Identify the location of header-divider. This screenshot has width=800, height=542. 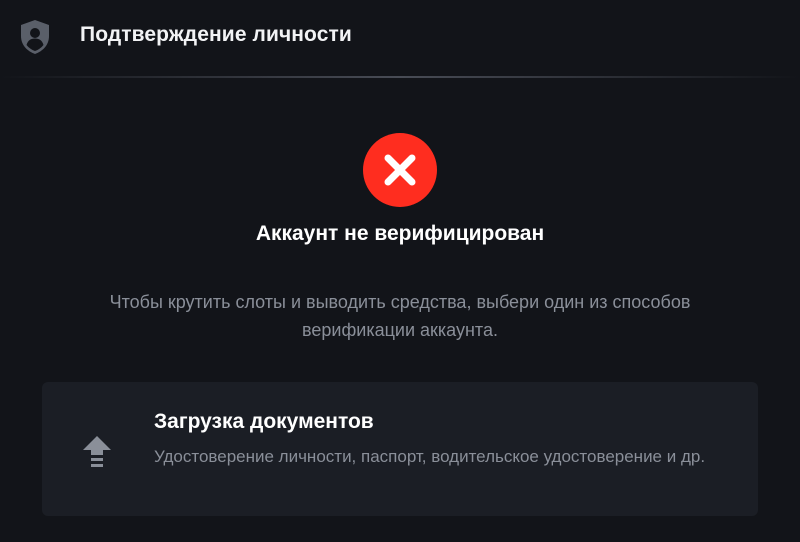
(400, 77).